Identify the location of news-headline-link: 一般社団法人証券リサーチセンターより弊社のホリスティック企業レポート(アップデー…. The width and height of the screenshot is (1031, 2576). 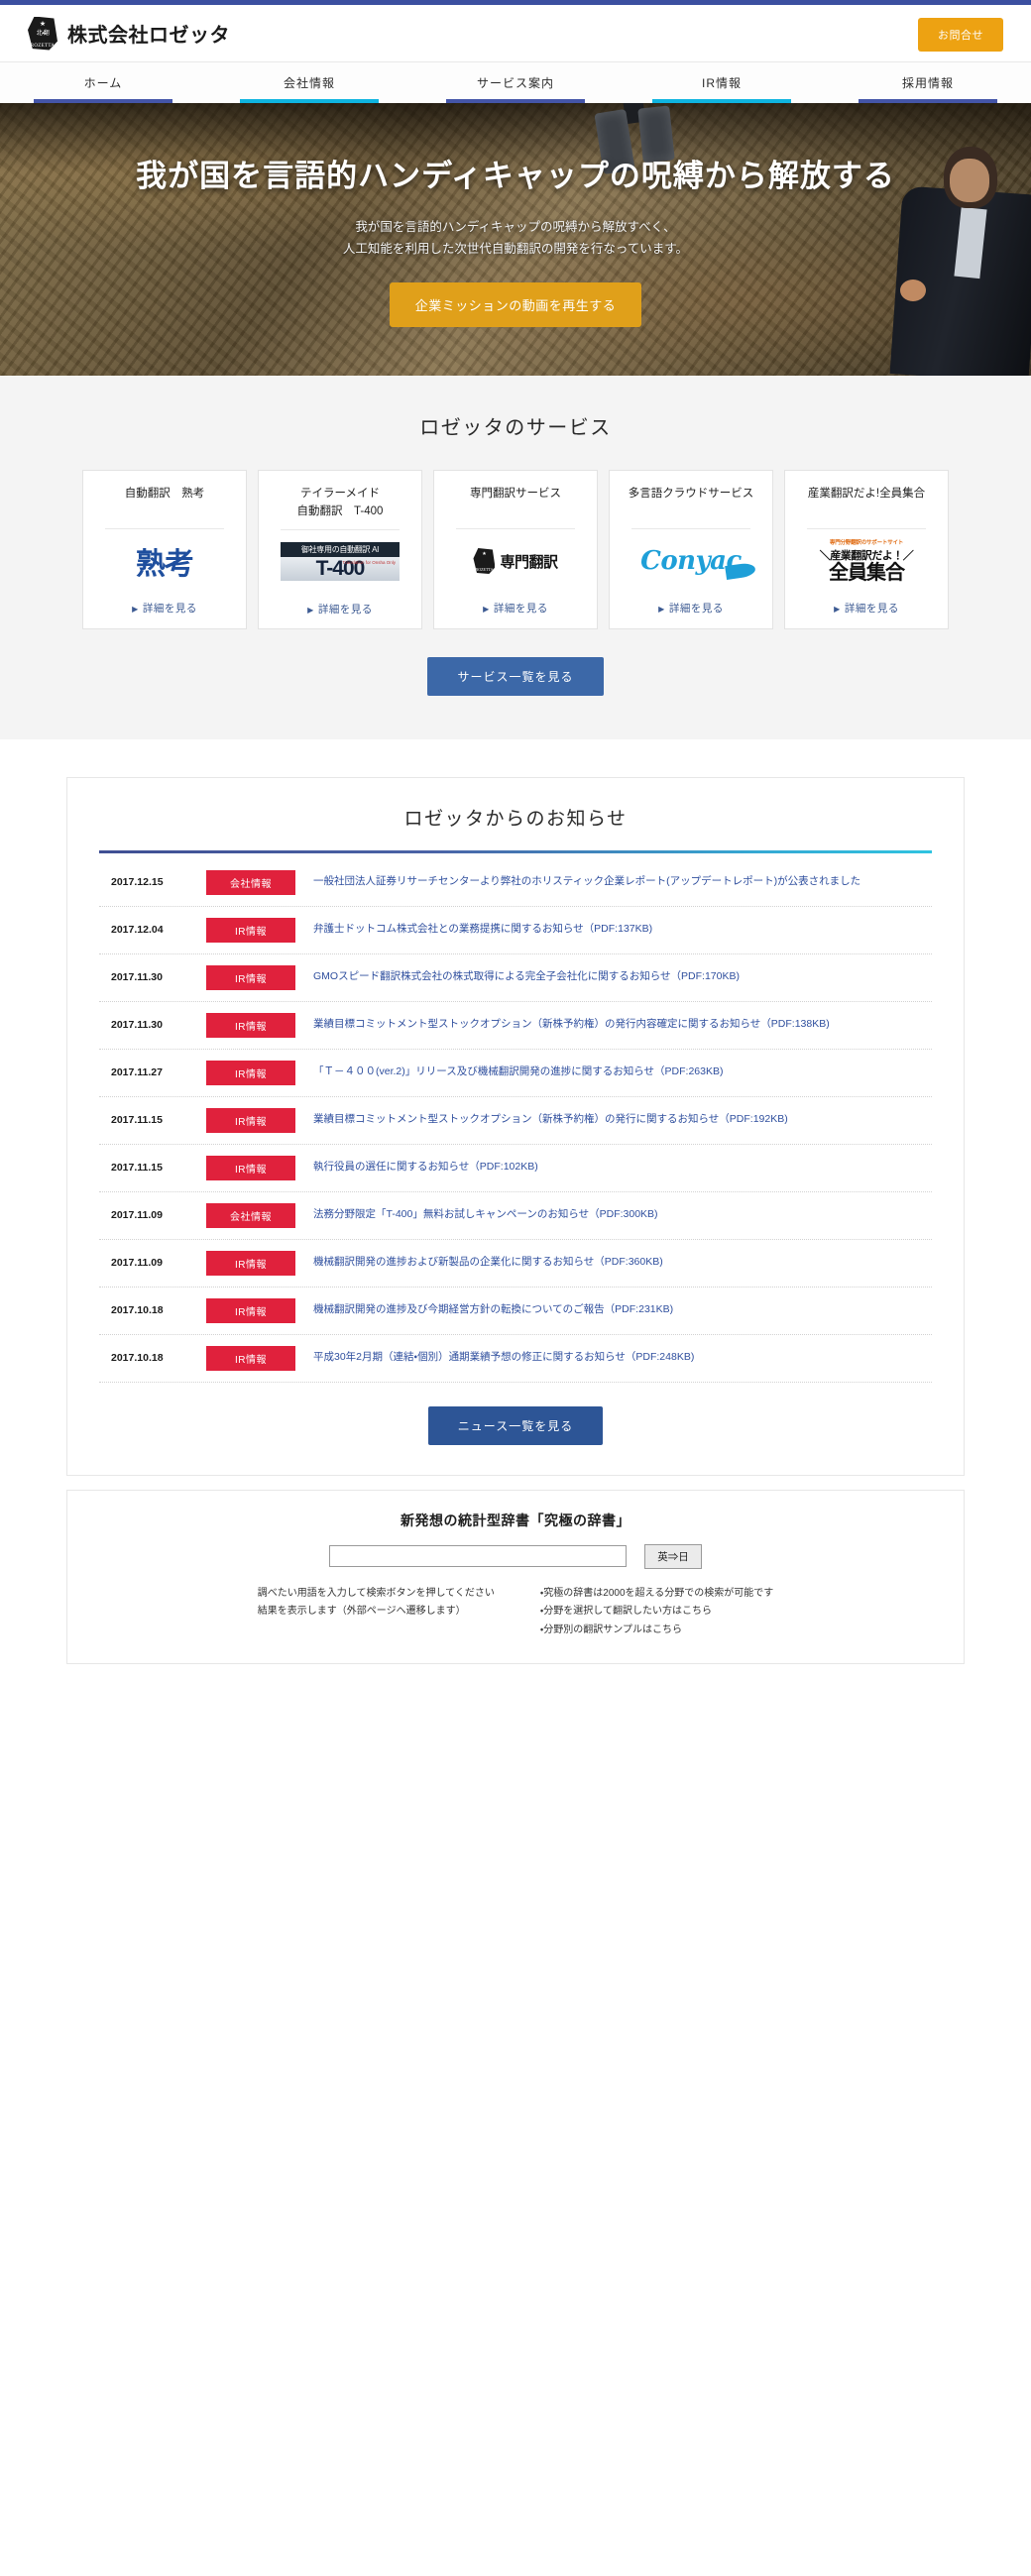
(586, 882).